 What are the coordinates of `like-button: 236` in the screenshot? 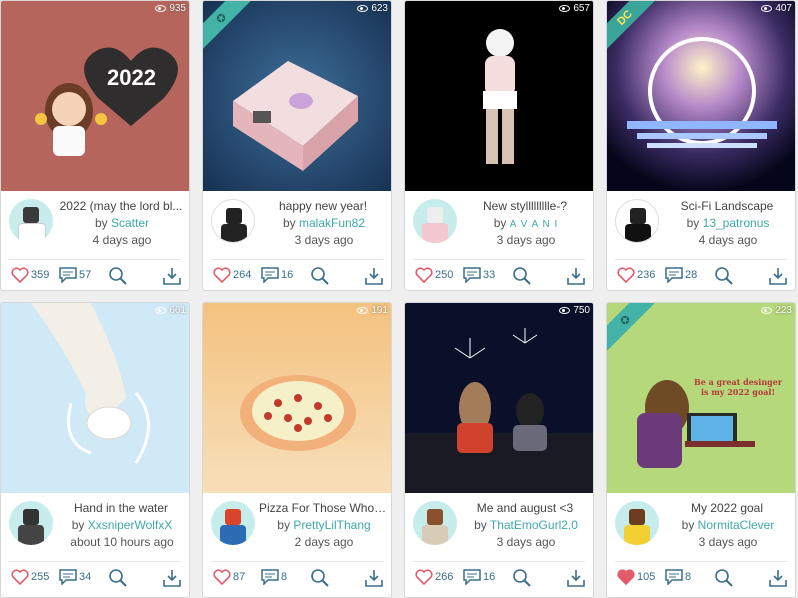 It's located at (636, 275).